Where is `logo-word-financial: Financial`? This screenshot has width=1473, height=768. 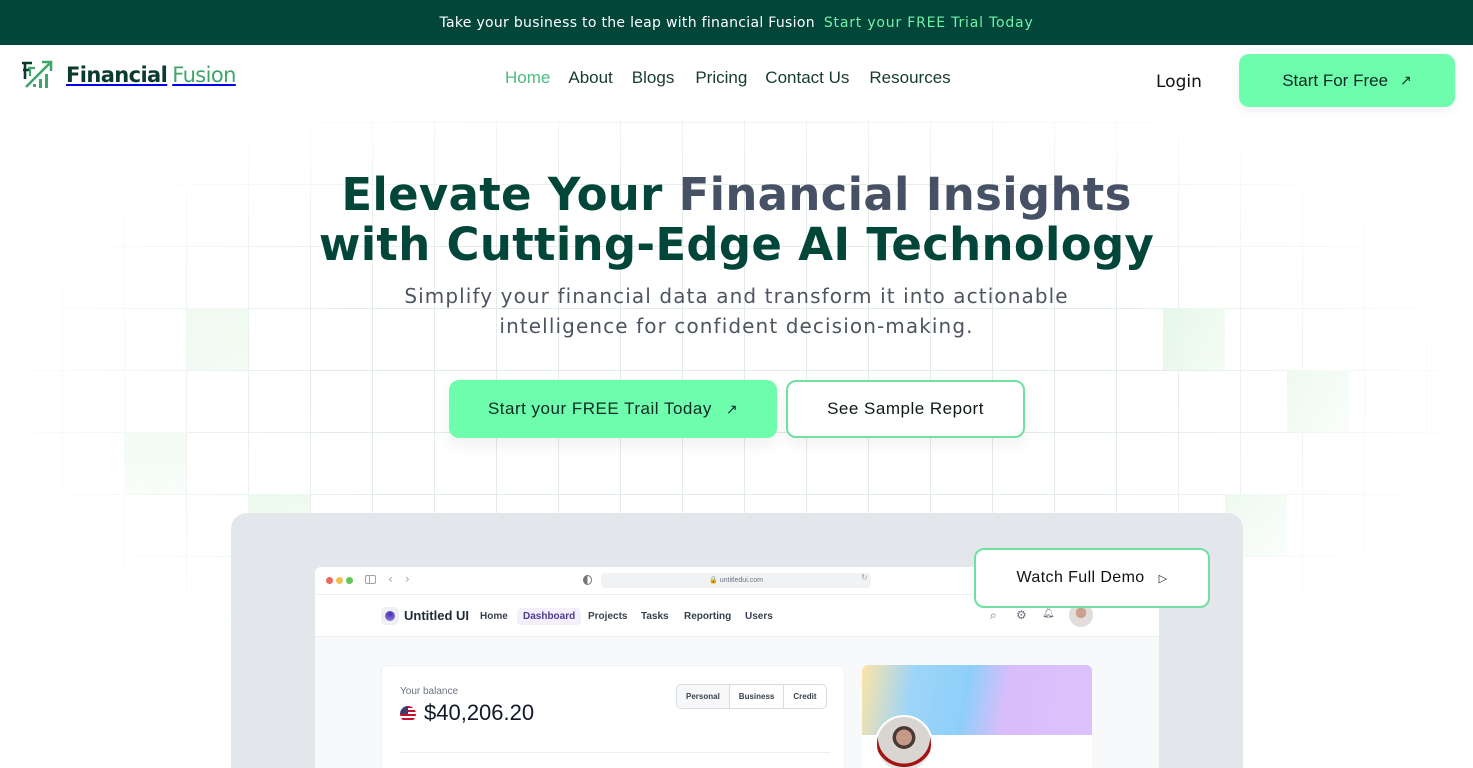 logo-word-financial: Financial is located at coordinates (117, 75).